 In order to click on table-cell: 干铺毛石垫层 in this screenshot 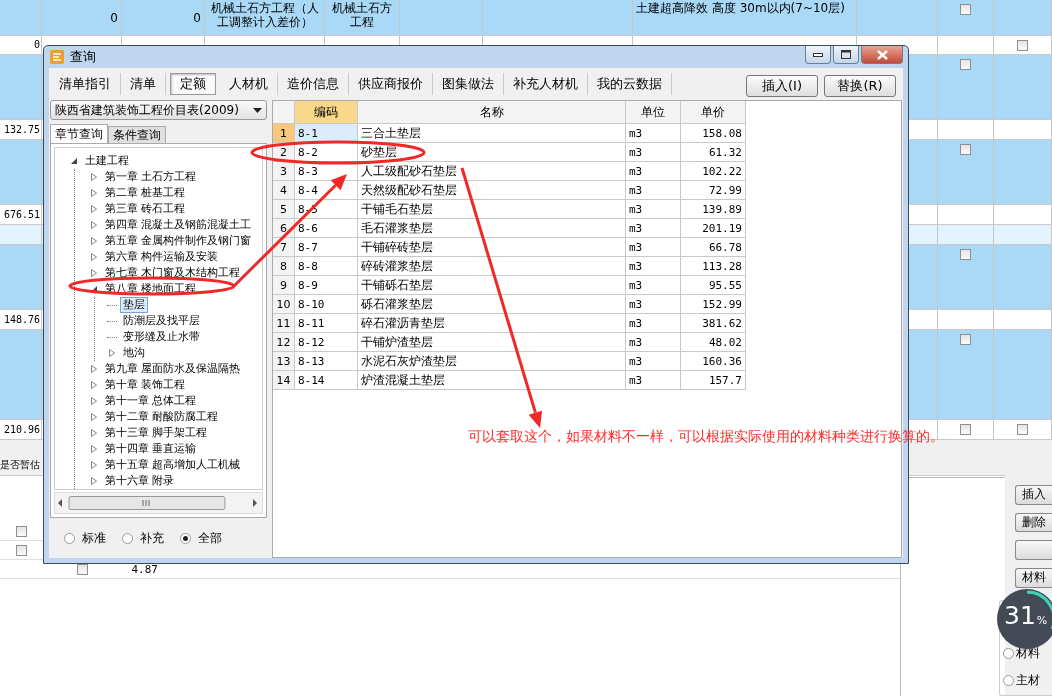, I will do `click(492, 209)`.